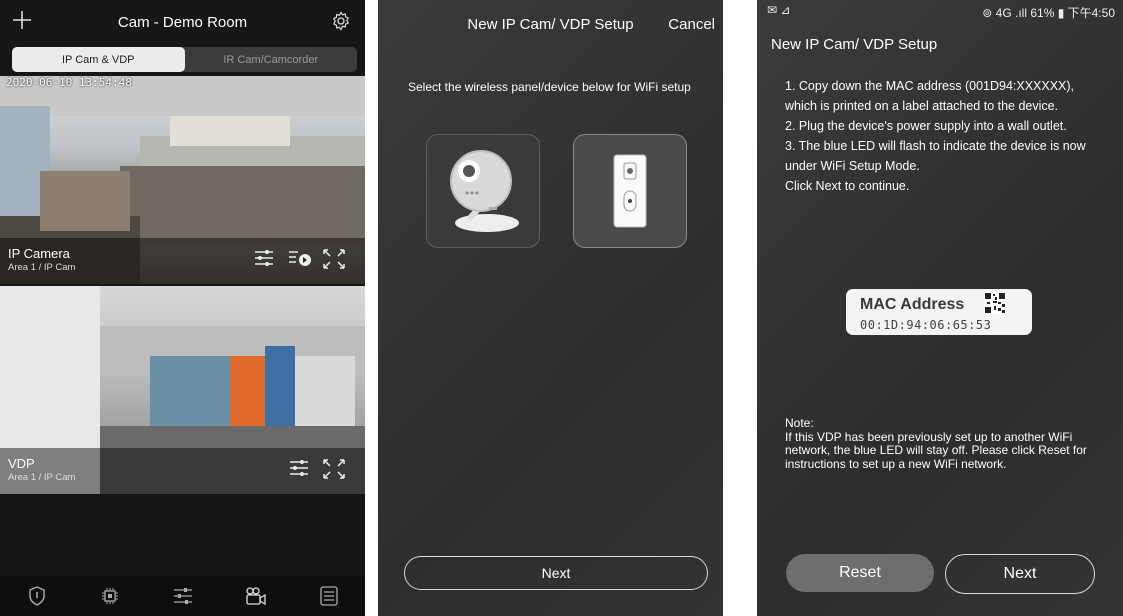 This screenshot has width=1123, height=616. What do you see at coordinates (860, 573) in the screenshot?
I see `reset-button: Reset` at bounding box center [860, 573].